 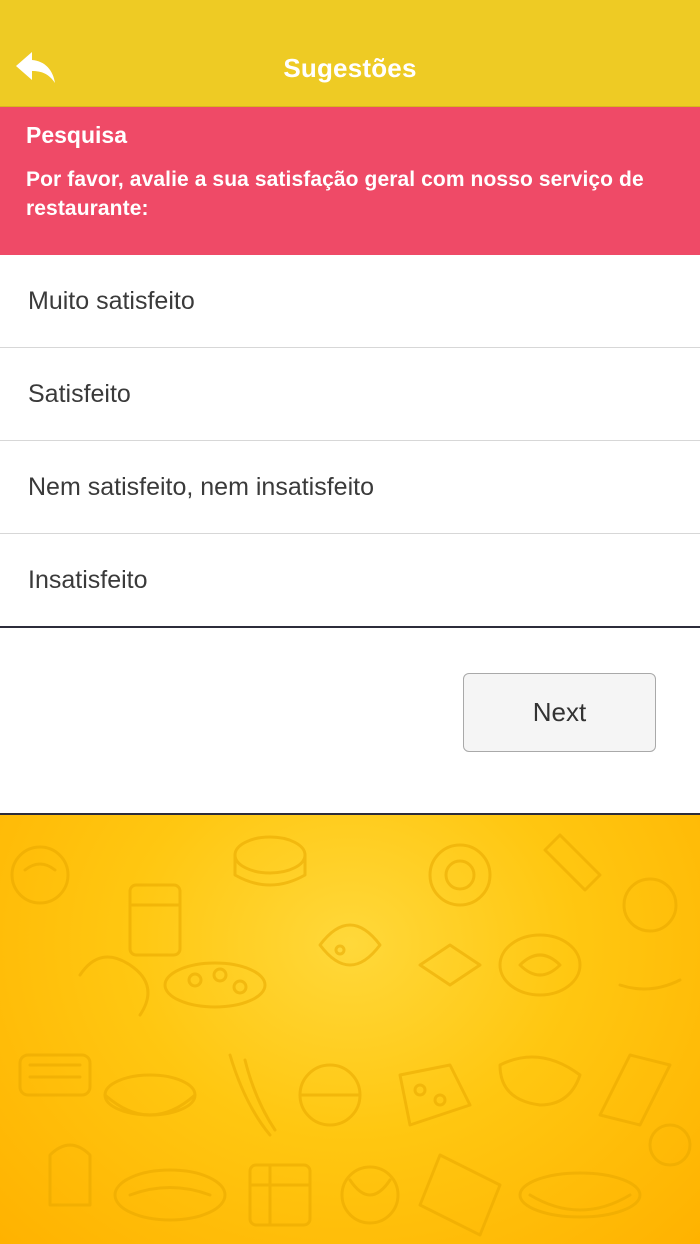 I want to click on survey-title: Pesquisa, so click(x=76, y=135).